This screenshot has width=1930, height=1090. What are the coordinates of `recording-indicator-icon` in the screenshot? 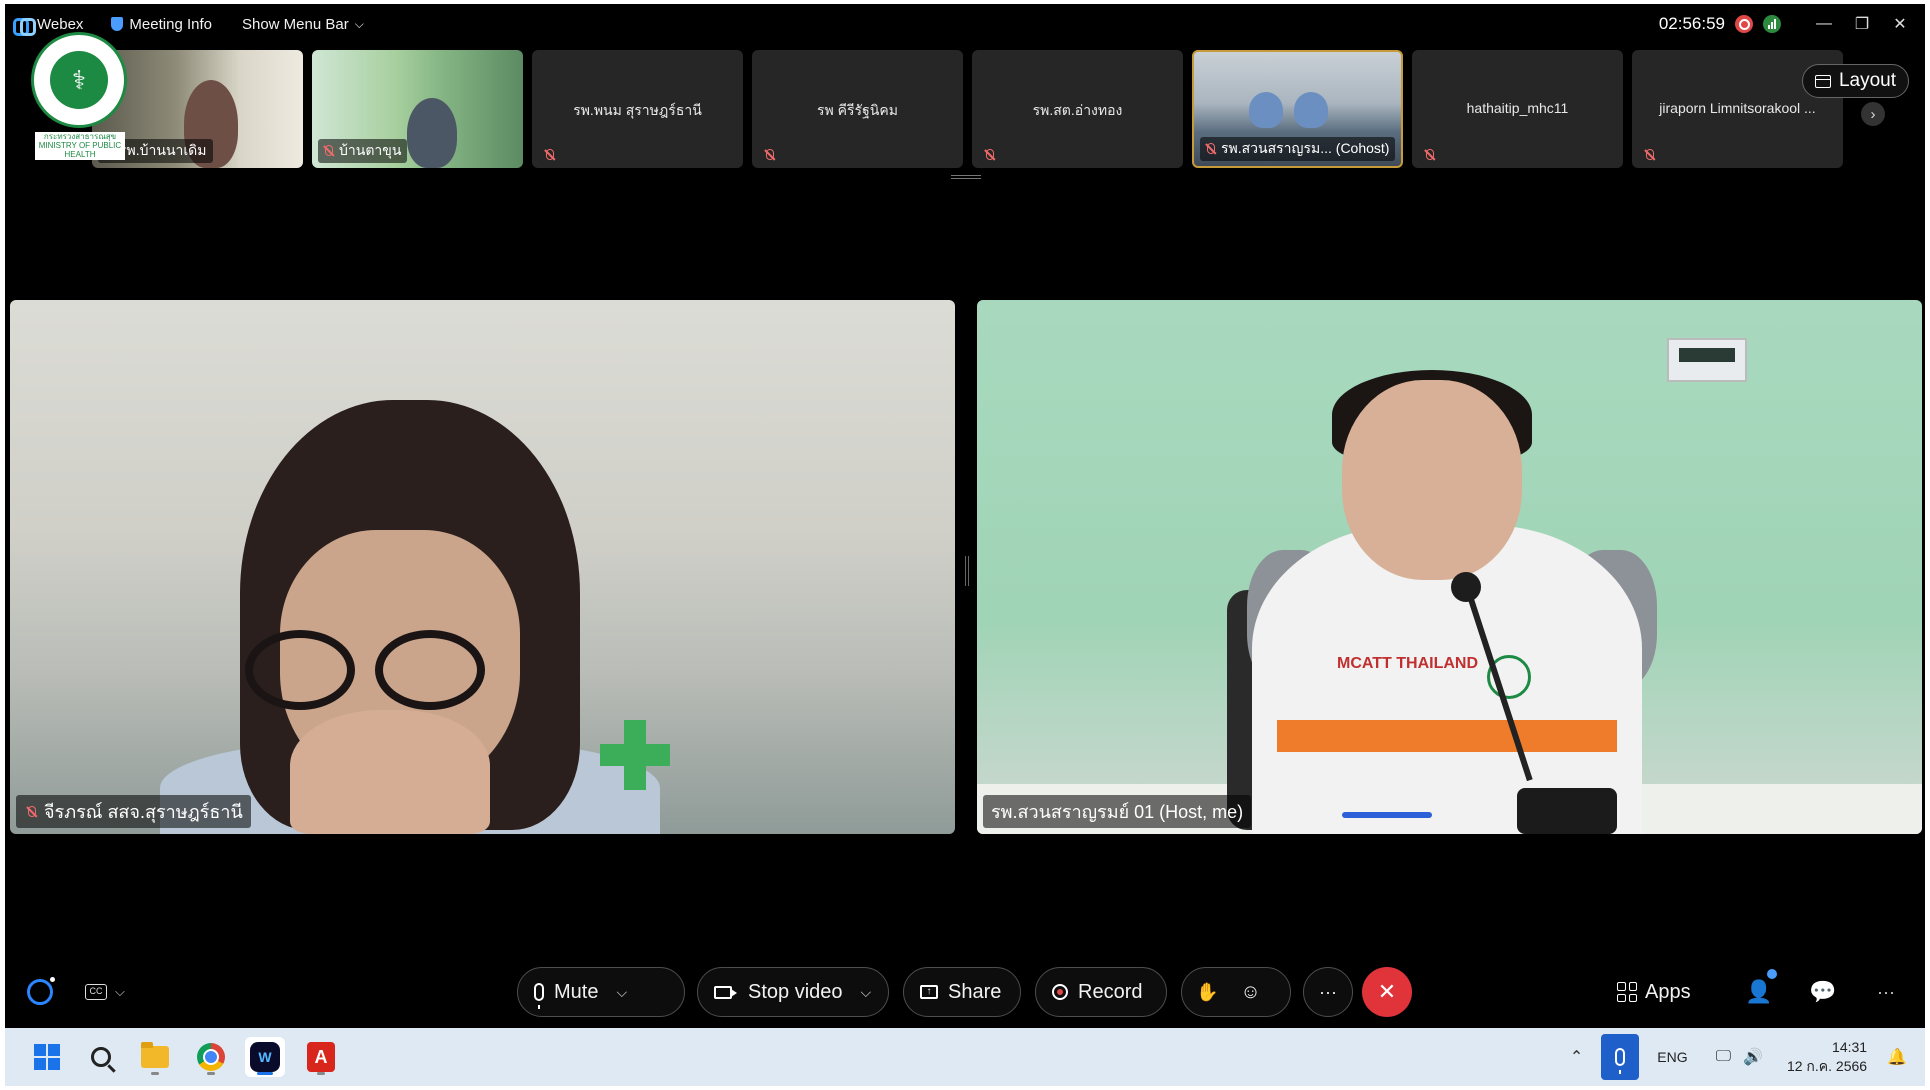 It's located at (1744, 24).